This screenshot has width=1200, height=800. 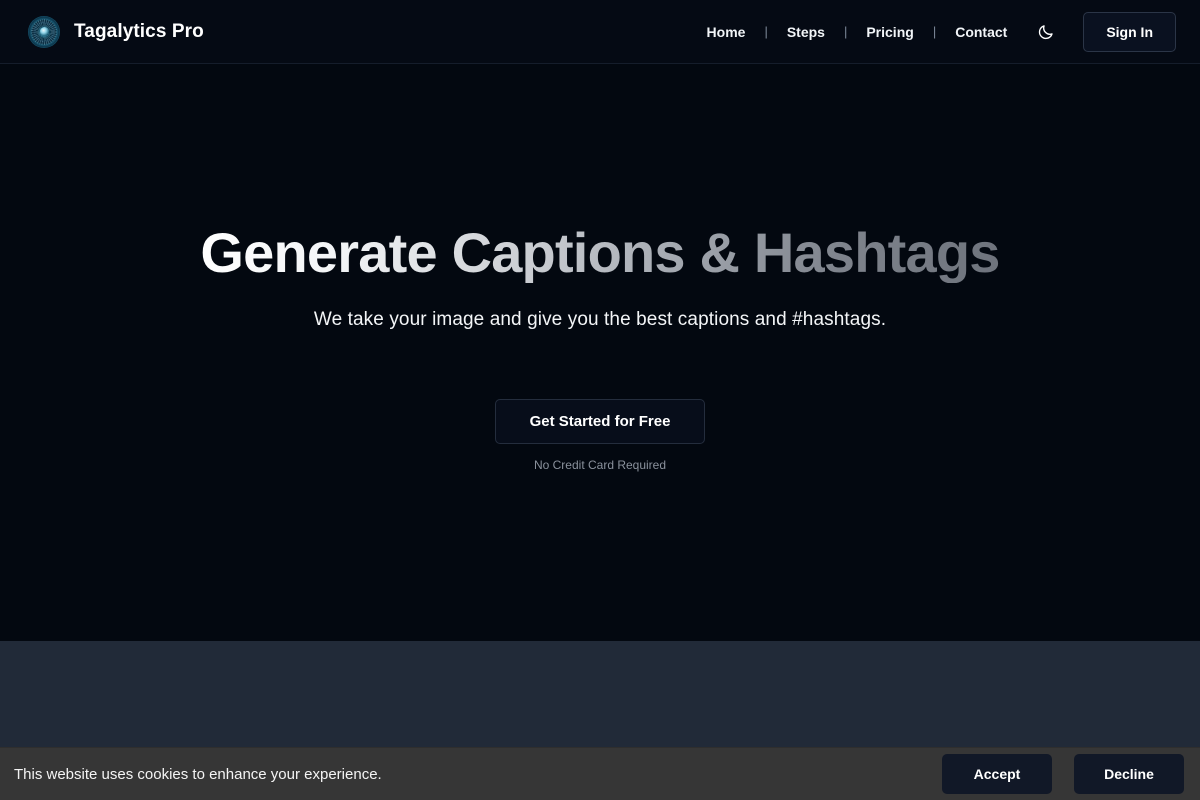 What do you see at coordinates (1129, 774) in the screenshot?
I see `cookie-decline-button: Decline` at bounding box center [1129, 774].